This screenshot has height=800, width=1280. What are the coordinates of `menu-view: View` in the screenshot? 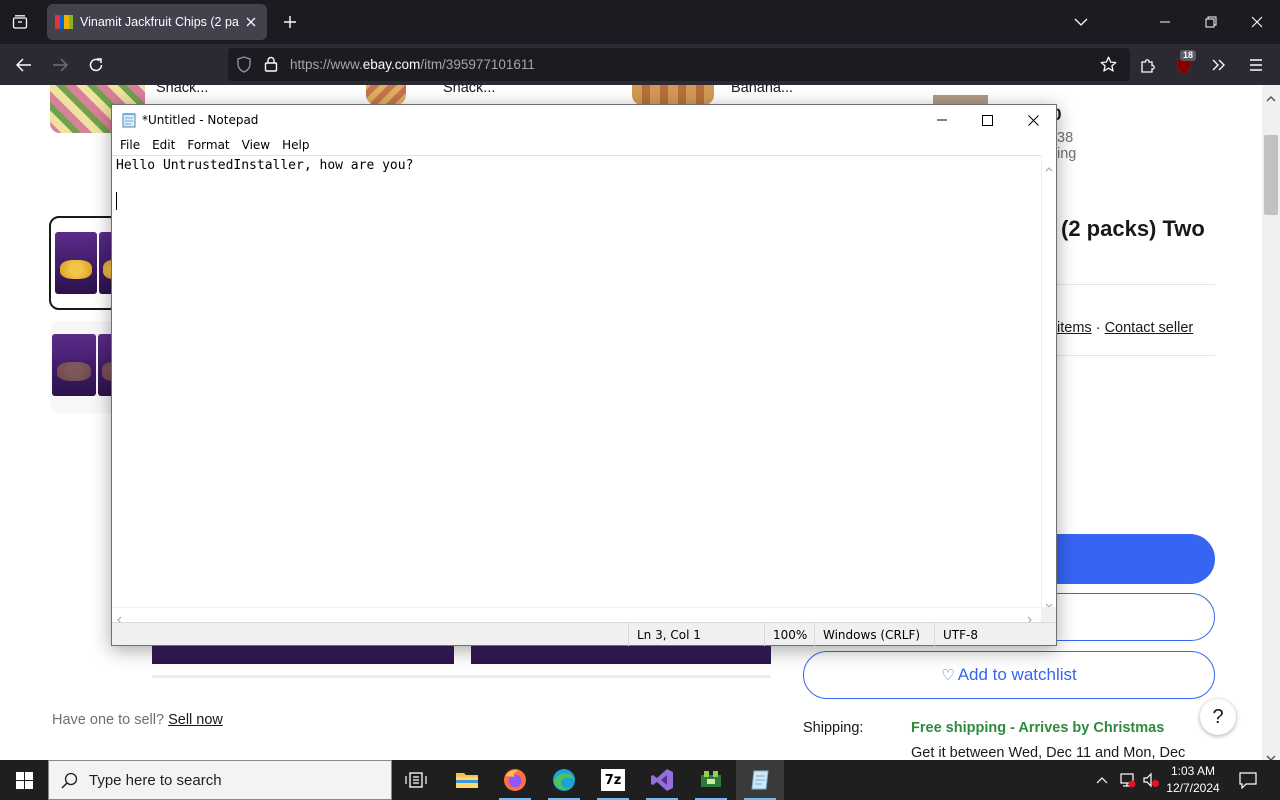 It's located at (256, 145).